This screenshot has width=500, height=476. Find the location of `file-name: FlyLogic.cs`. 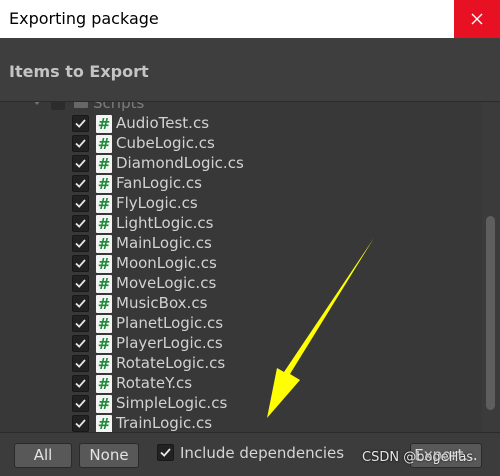

file-name: FlyLogic.cs is located at coordinates (157, 203).